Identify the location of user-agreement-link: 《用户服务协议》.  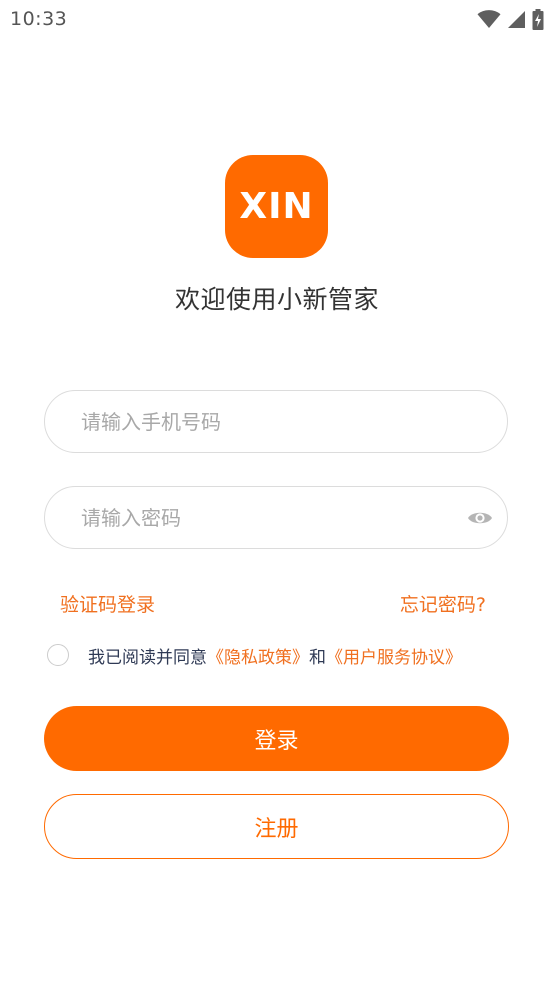
(394, 658).